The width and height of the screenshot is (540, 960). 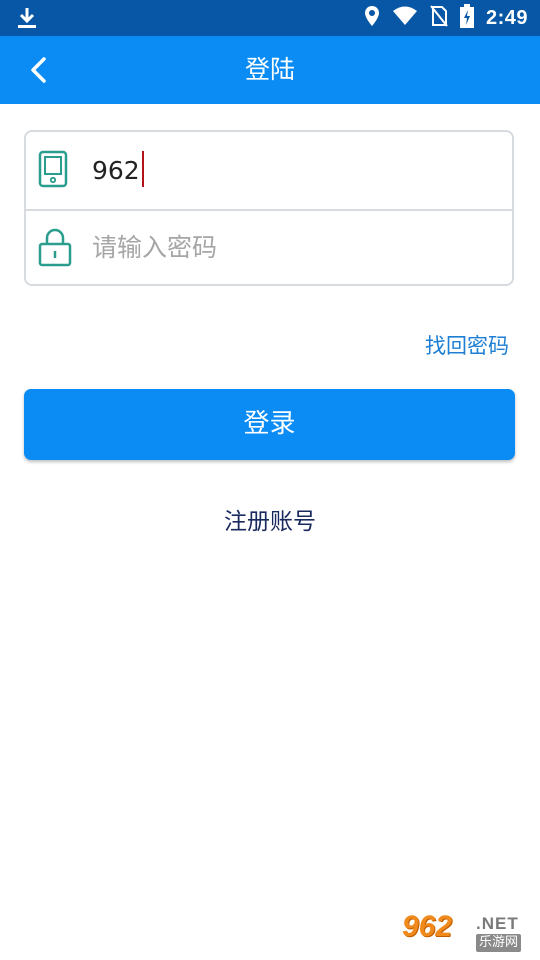 What do you see at coordinates (468, 933) in the screenshot?
I see `watermark-logo: 962 .NET 乐游网` at bounding box center [468, 933].